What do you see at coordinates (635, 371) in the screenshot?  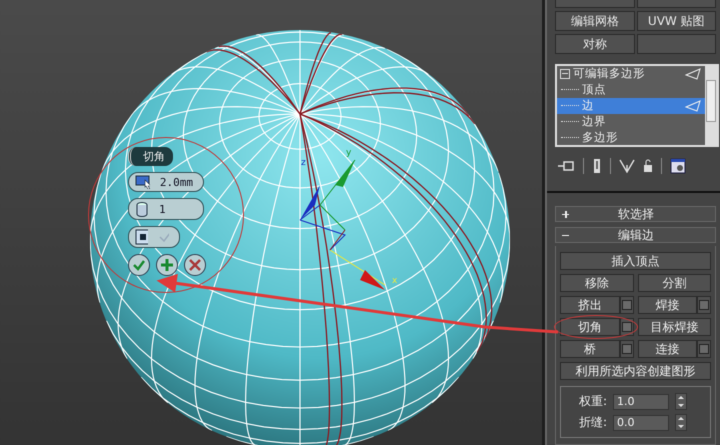 I see `edit-edge-button: 利用所选内容创建图形` at bounding box center [635, 371].